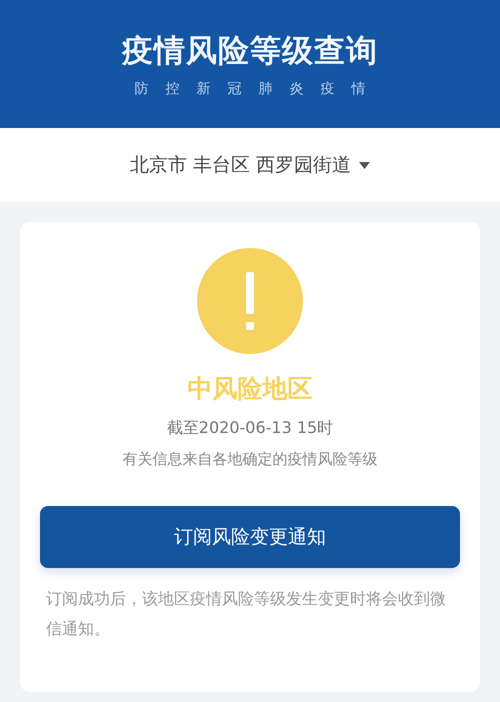 The image size is (500, 702). What do you see at coordinates (250, 427) in the screenshot?
I see `update-time: 截至2020-06-13 15时` at bounding box center [250, 427].